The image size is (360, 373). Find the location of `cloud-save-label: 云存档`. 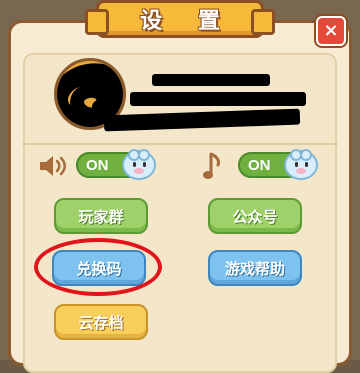

cloud-save-label: 云存档 is located at coordinates (101, 322).